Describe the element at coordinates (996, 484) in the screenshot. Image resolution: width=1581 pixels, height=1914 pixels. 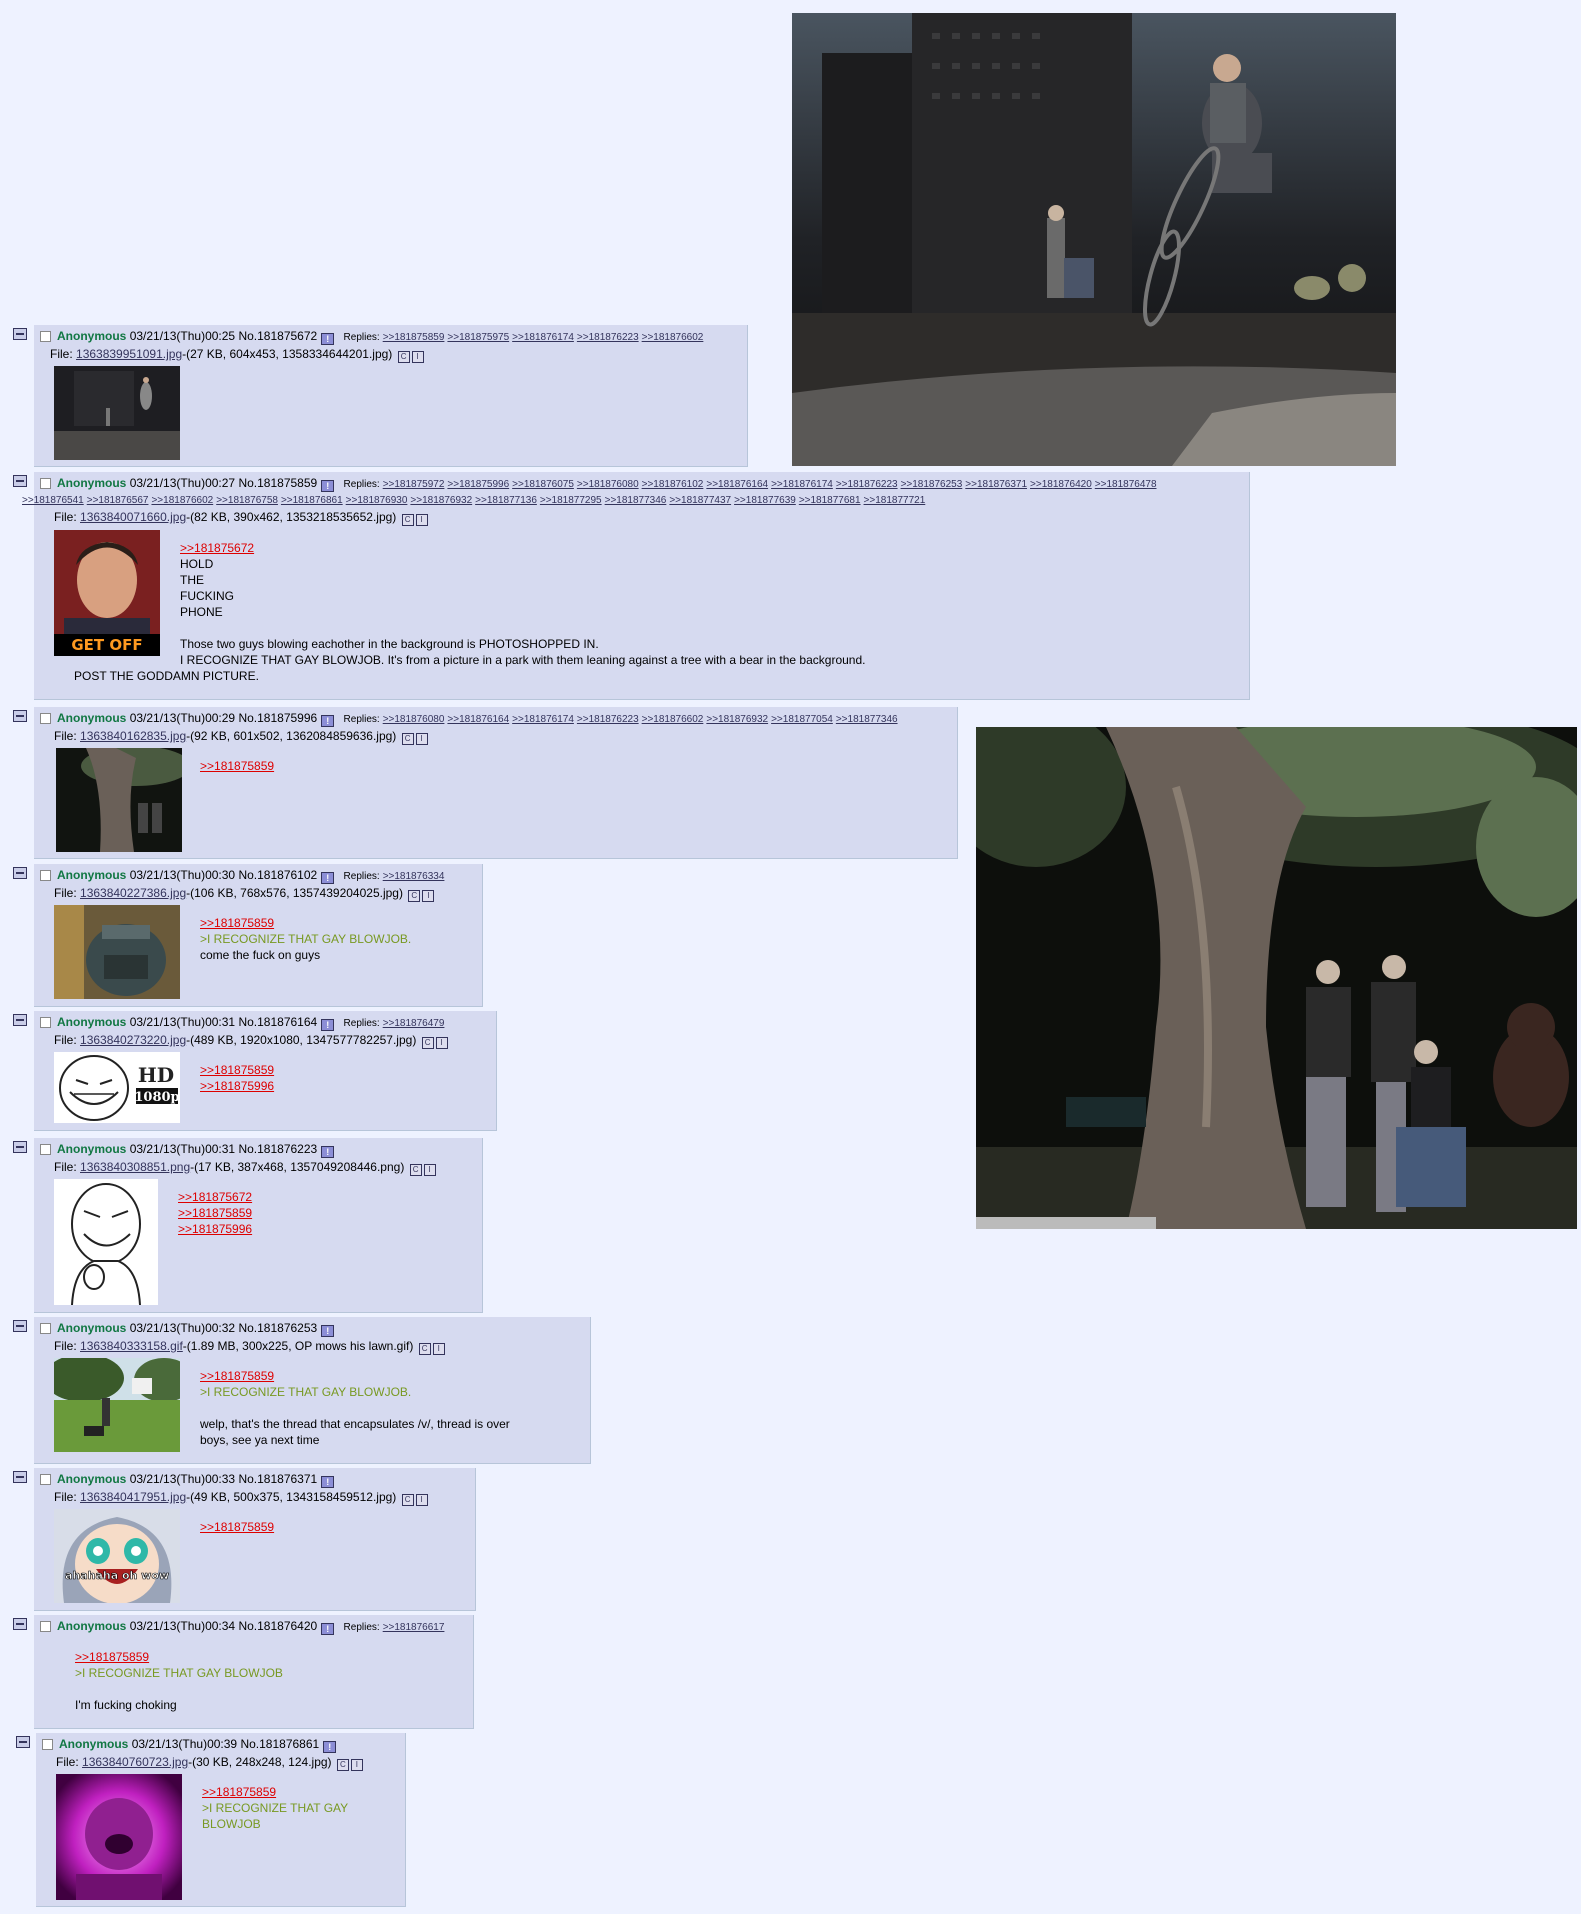
I see `backlink: >>181876371` at that location.